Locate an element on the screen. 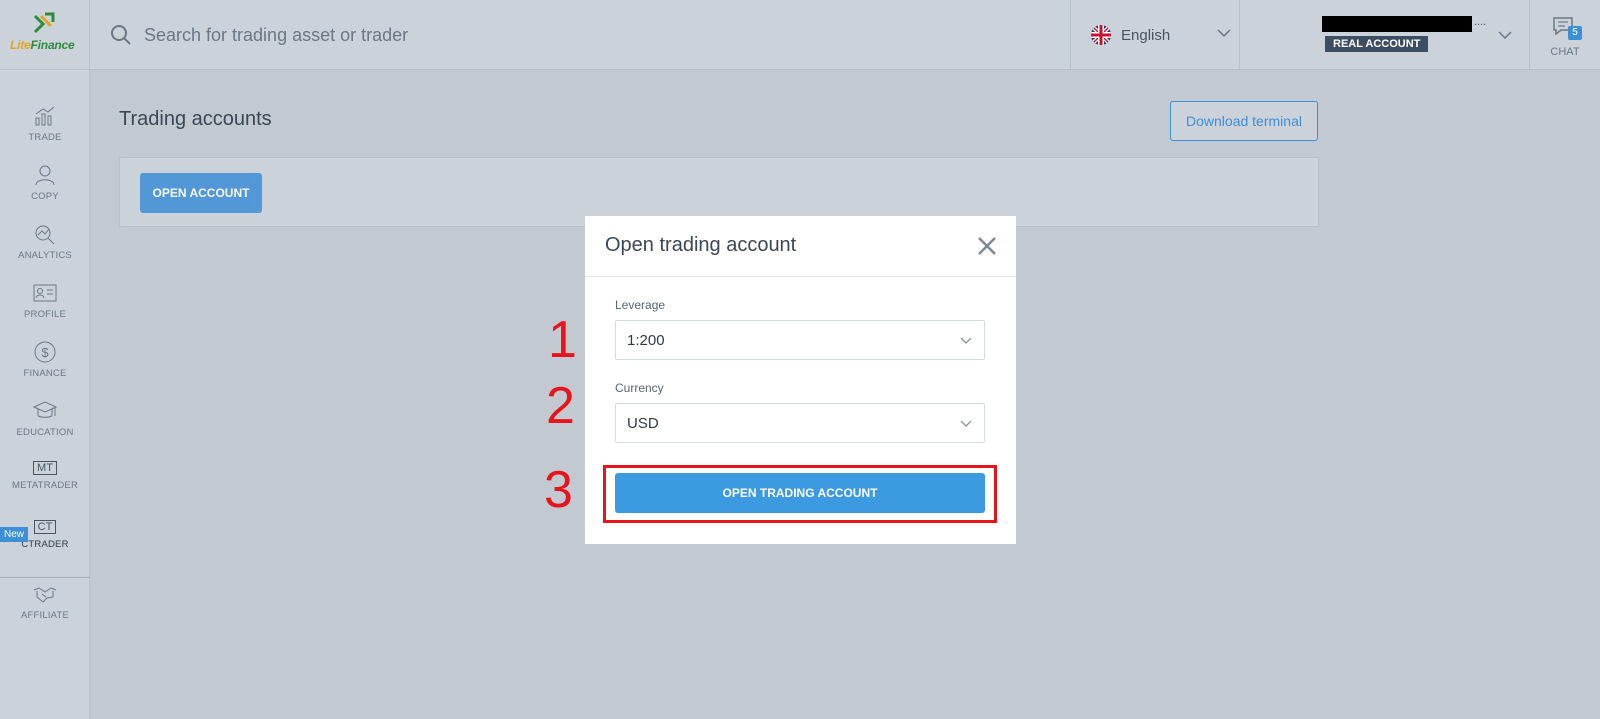  language-selector: English is located at coordinates (1155, 35).